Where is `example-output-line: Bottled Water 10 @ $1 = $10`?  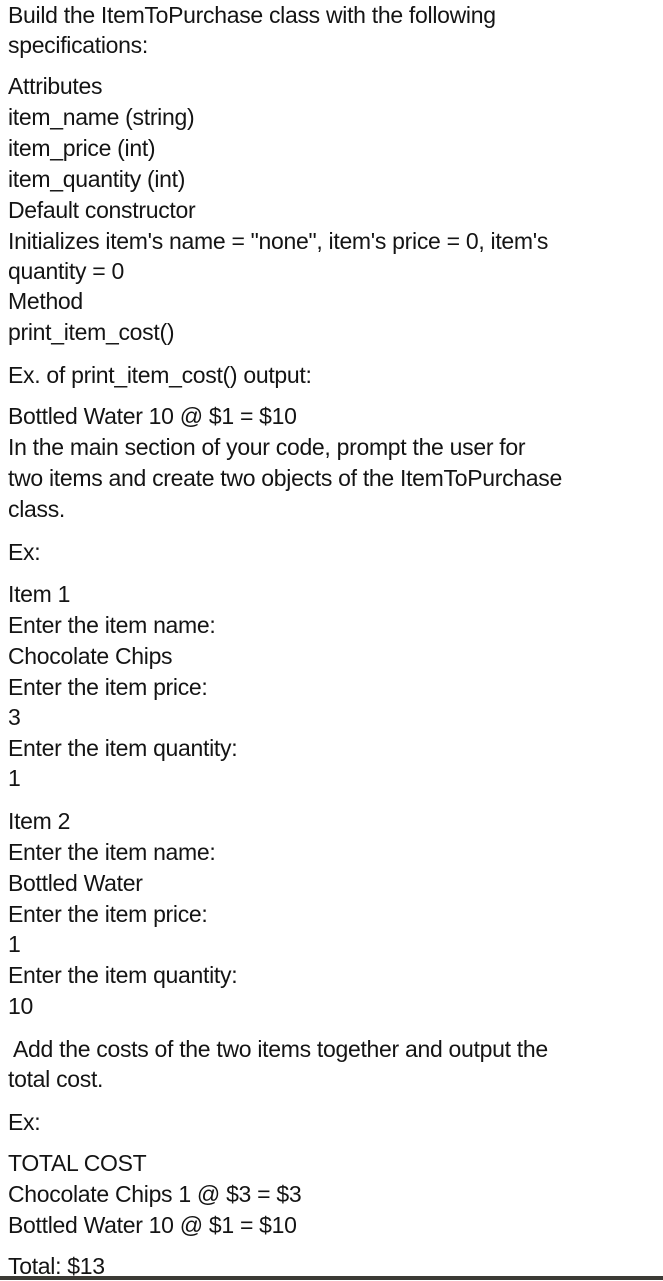 example-output-line: Bottled Water 10 @ $1 = $10 is located at coordinates (152, 416).